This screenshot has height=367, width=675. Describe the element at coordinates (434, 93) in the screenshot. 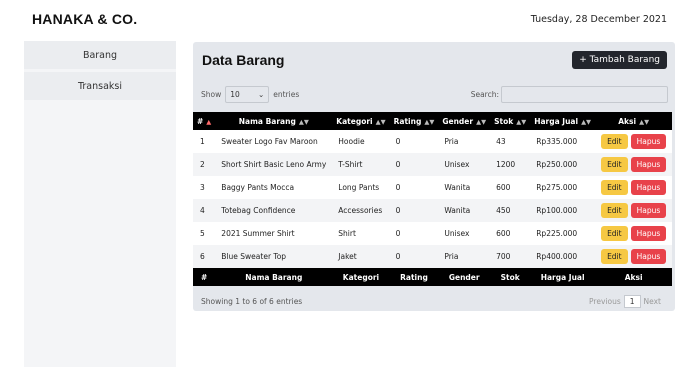

I see `table-controls: Show 10 ⌄ entries Search:` at that location.